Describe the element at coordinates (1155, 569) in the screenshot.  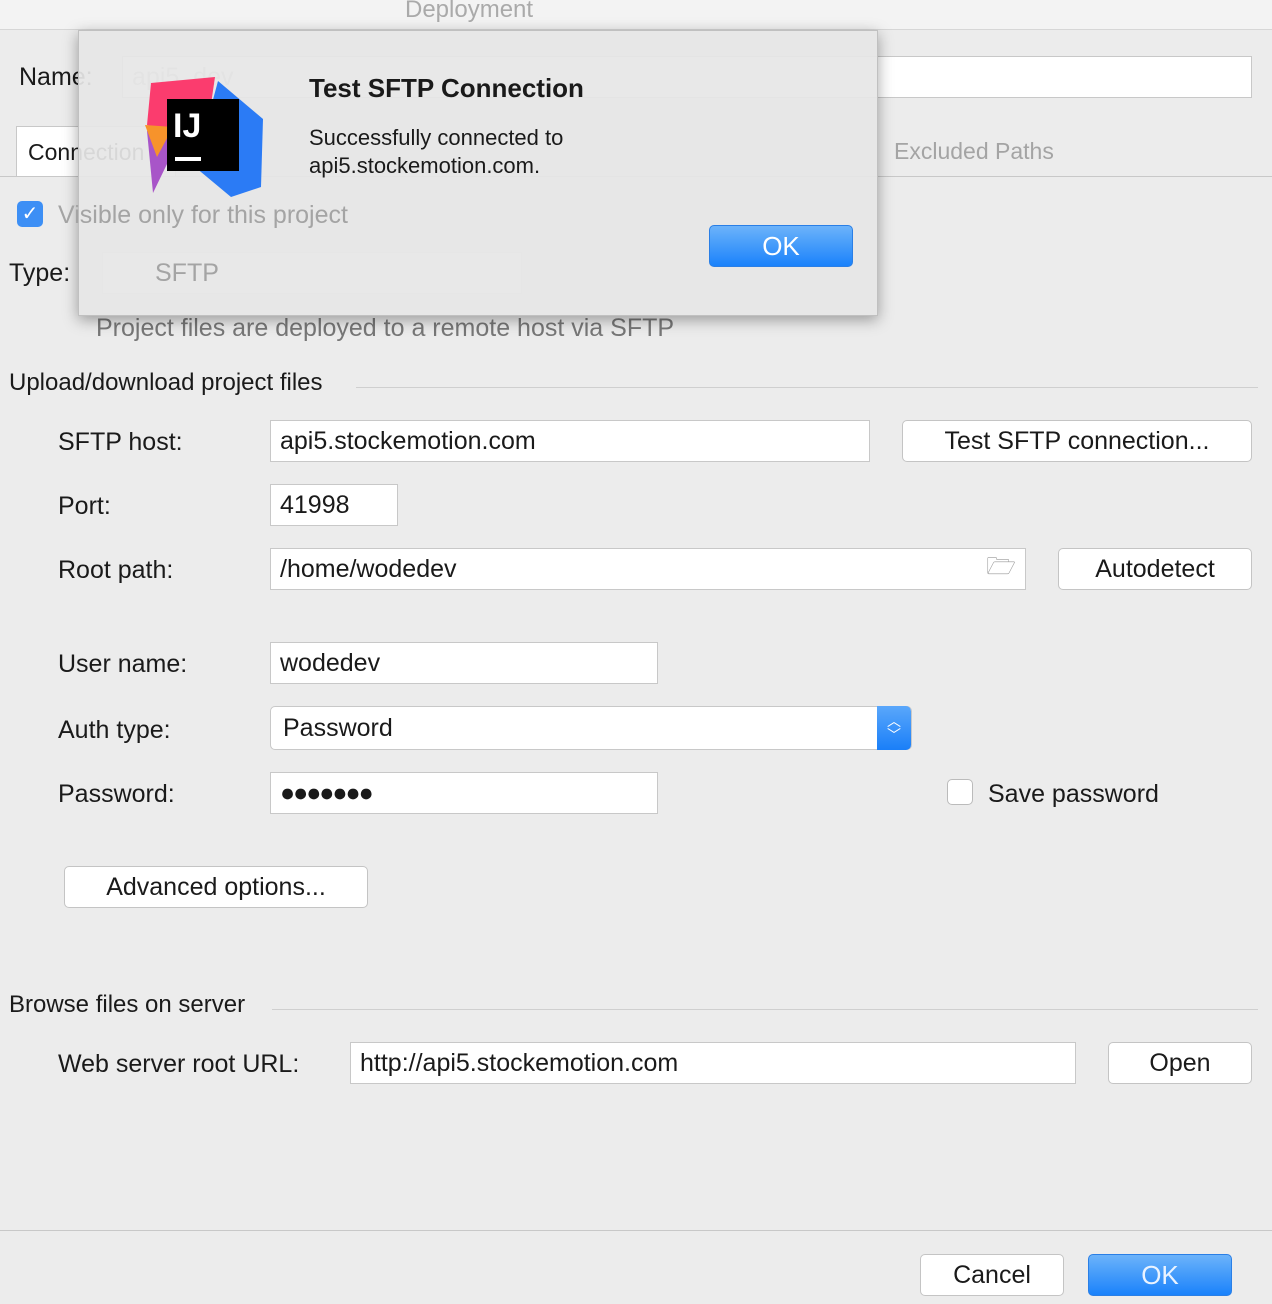
I see `autodetect-button: Autodetect` at that location.